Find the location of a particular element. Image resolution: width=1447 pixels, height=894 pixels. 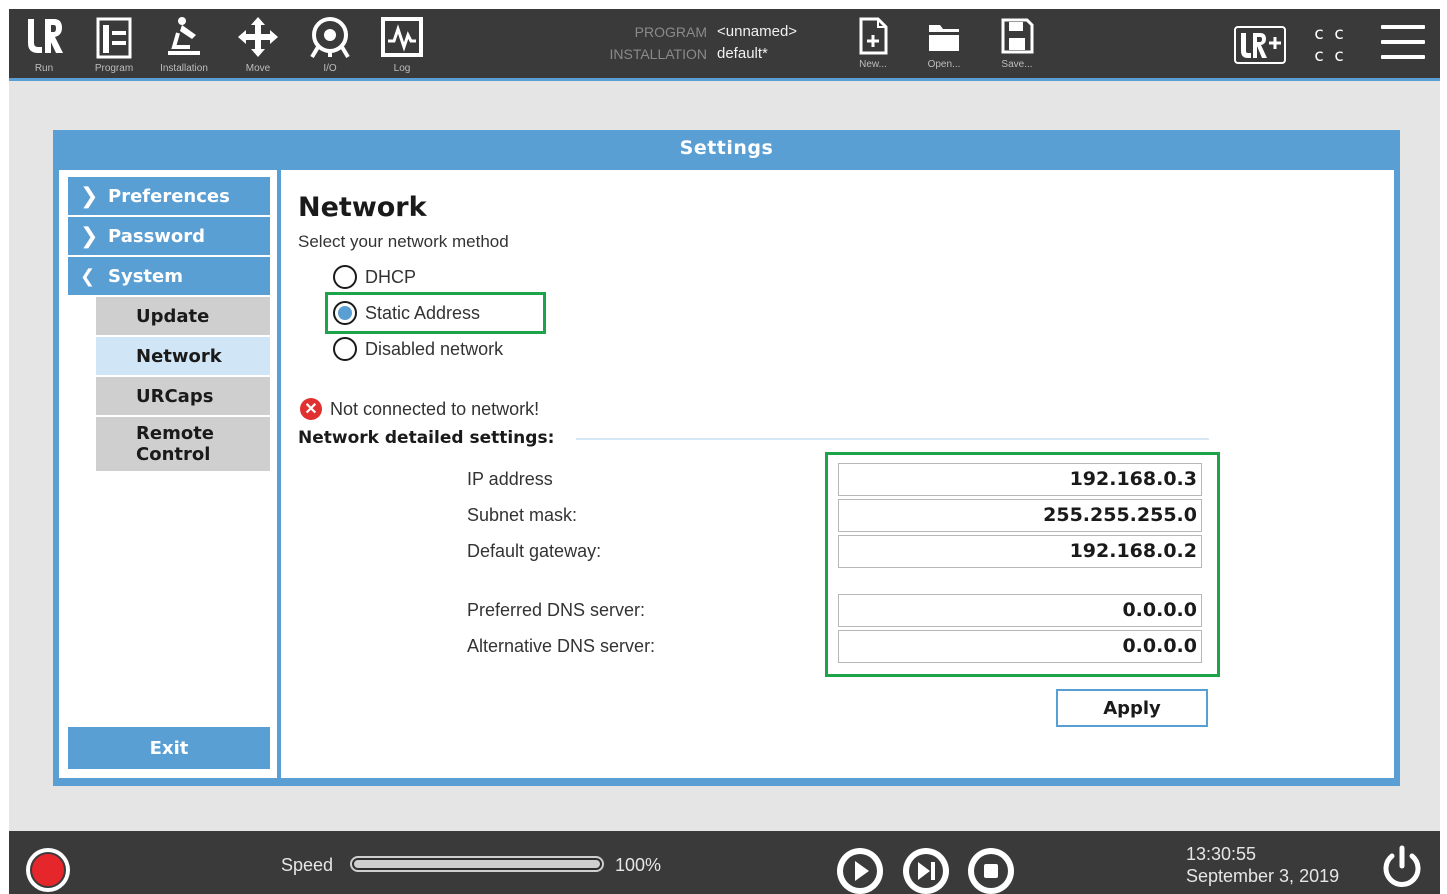

error-icon: ✕ is located at coordinates (311, 409).